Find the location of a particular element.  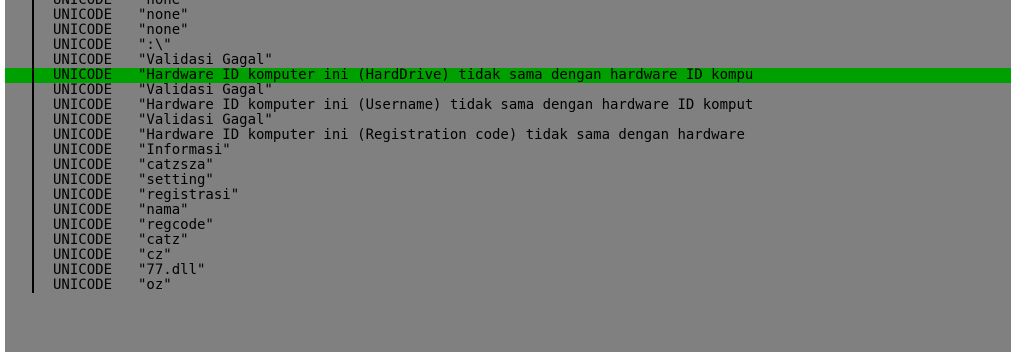

row-string-value: "Informasi" is located at coordinates (184, 150).